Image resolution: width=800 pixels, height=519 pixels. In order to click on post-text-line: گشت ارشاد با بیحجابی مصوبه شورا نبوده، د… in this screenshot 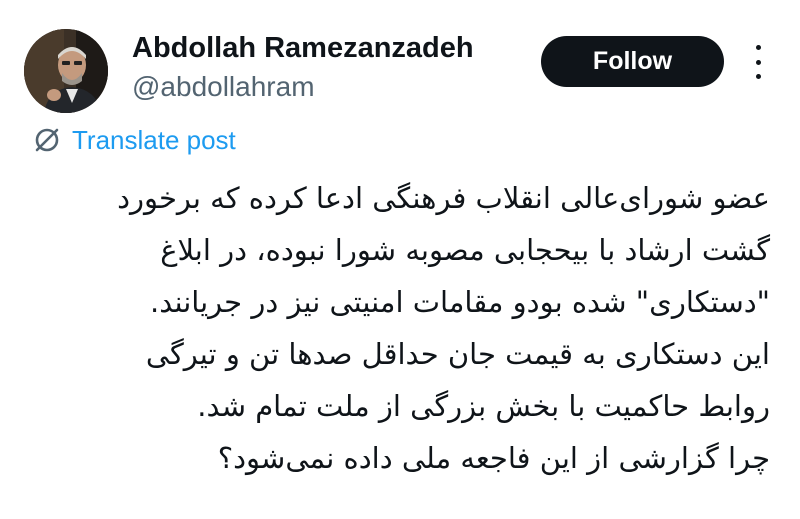, I will do `click(465, 250)`.